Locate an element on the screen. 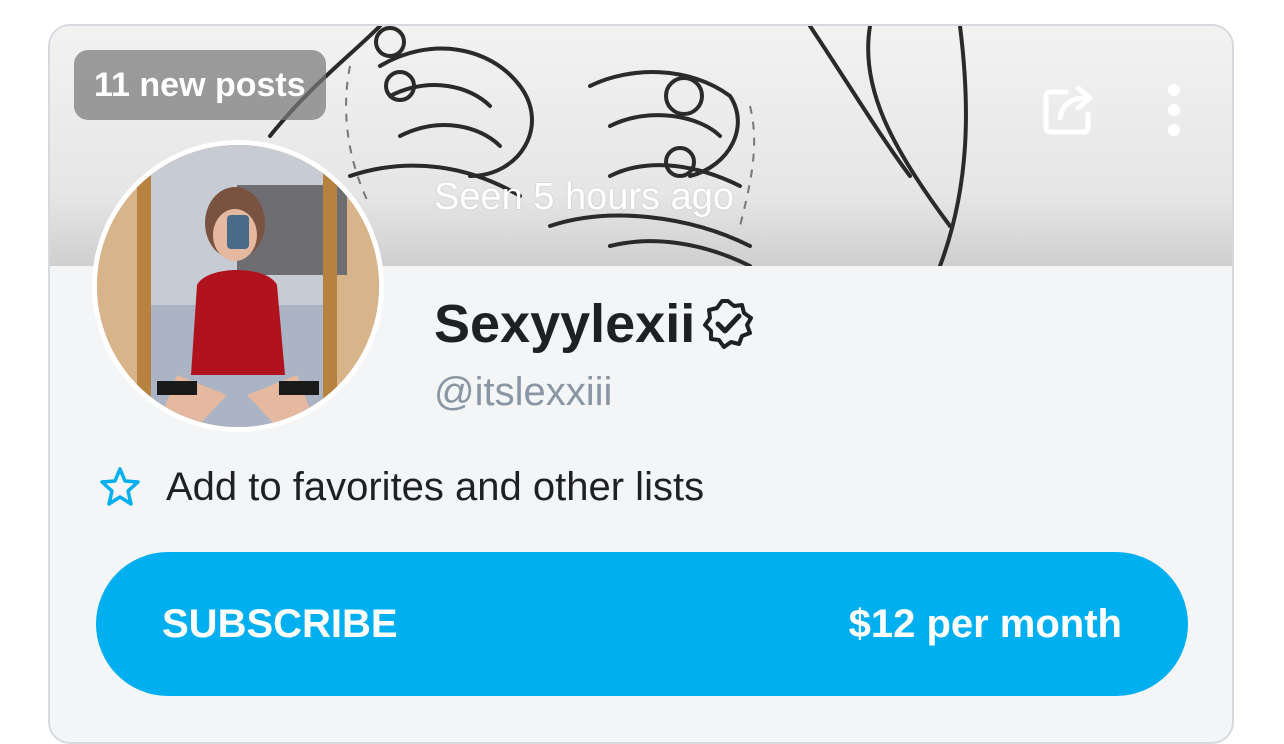 Image resolution: width=1284 pixels, height=744 pixels. add-to-favorites-button: Add to favorites and other lists is located at coordinates (401, 487).